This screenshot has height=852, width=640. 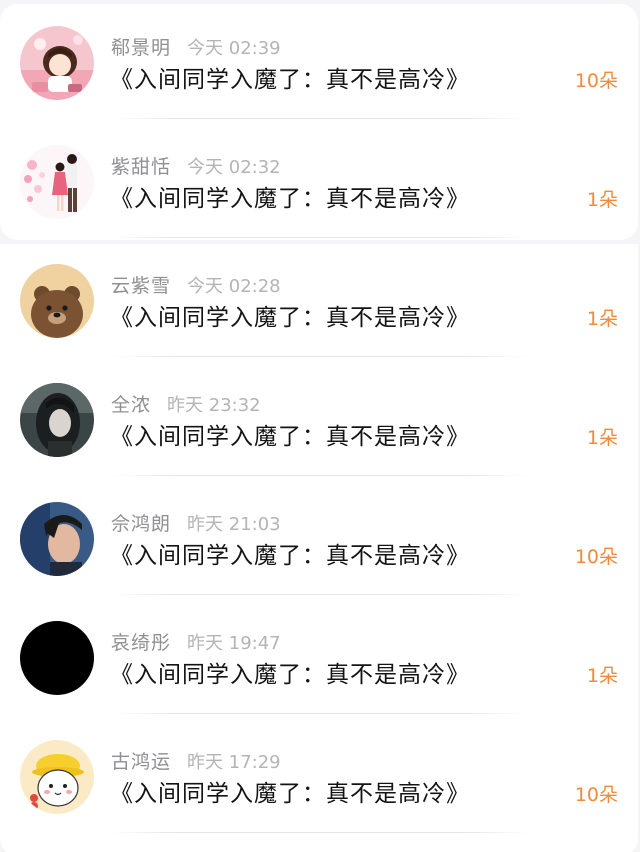 I want to click on username: 哀绮彤, so click(x=141, y=643).